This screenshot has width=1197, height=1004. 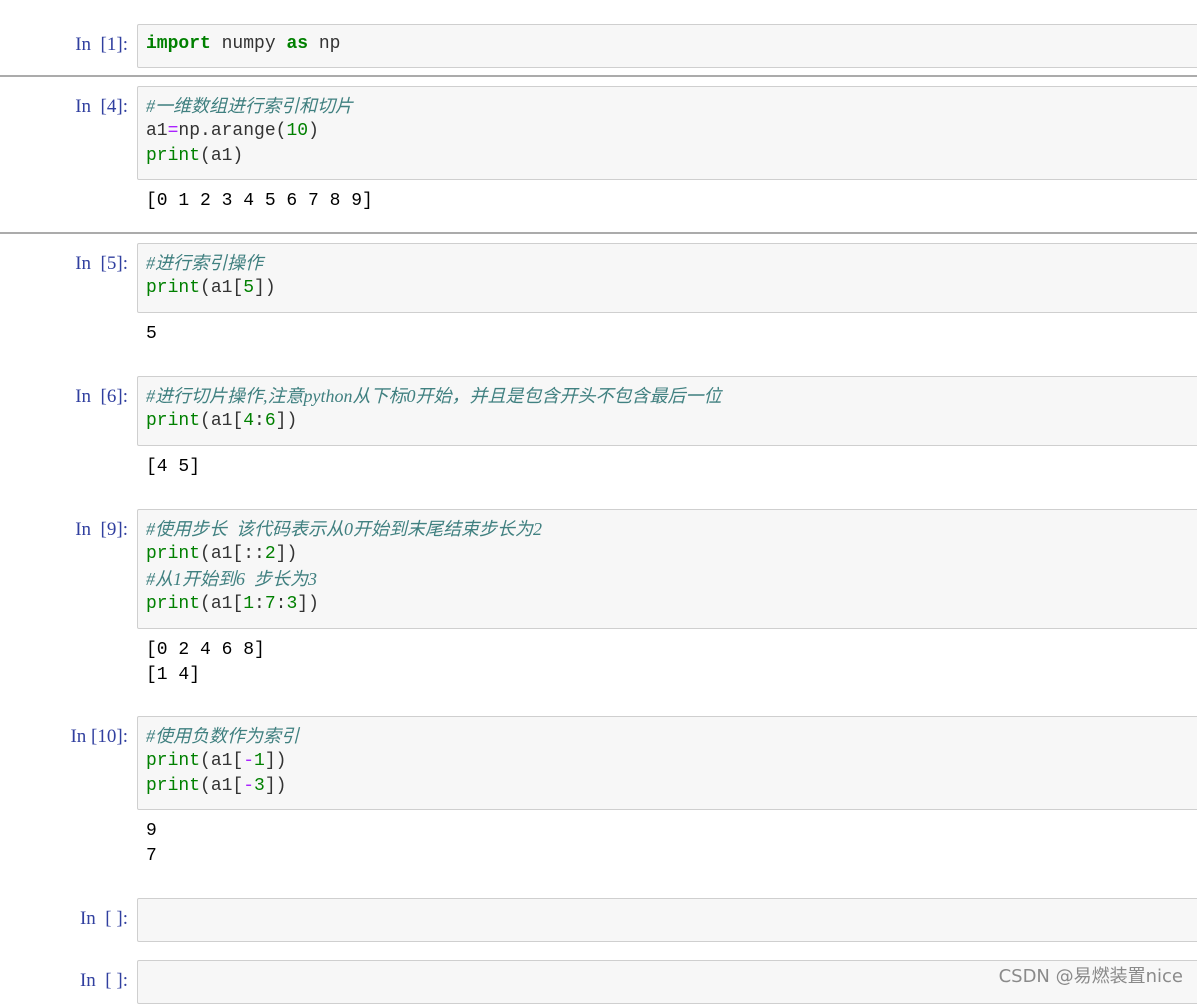 I want to click on code-line: print(a1[::2]), so click(x=671, y=554).